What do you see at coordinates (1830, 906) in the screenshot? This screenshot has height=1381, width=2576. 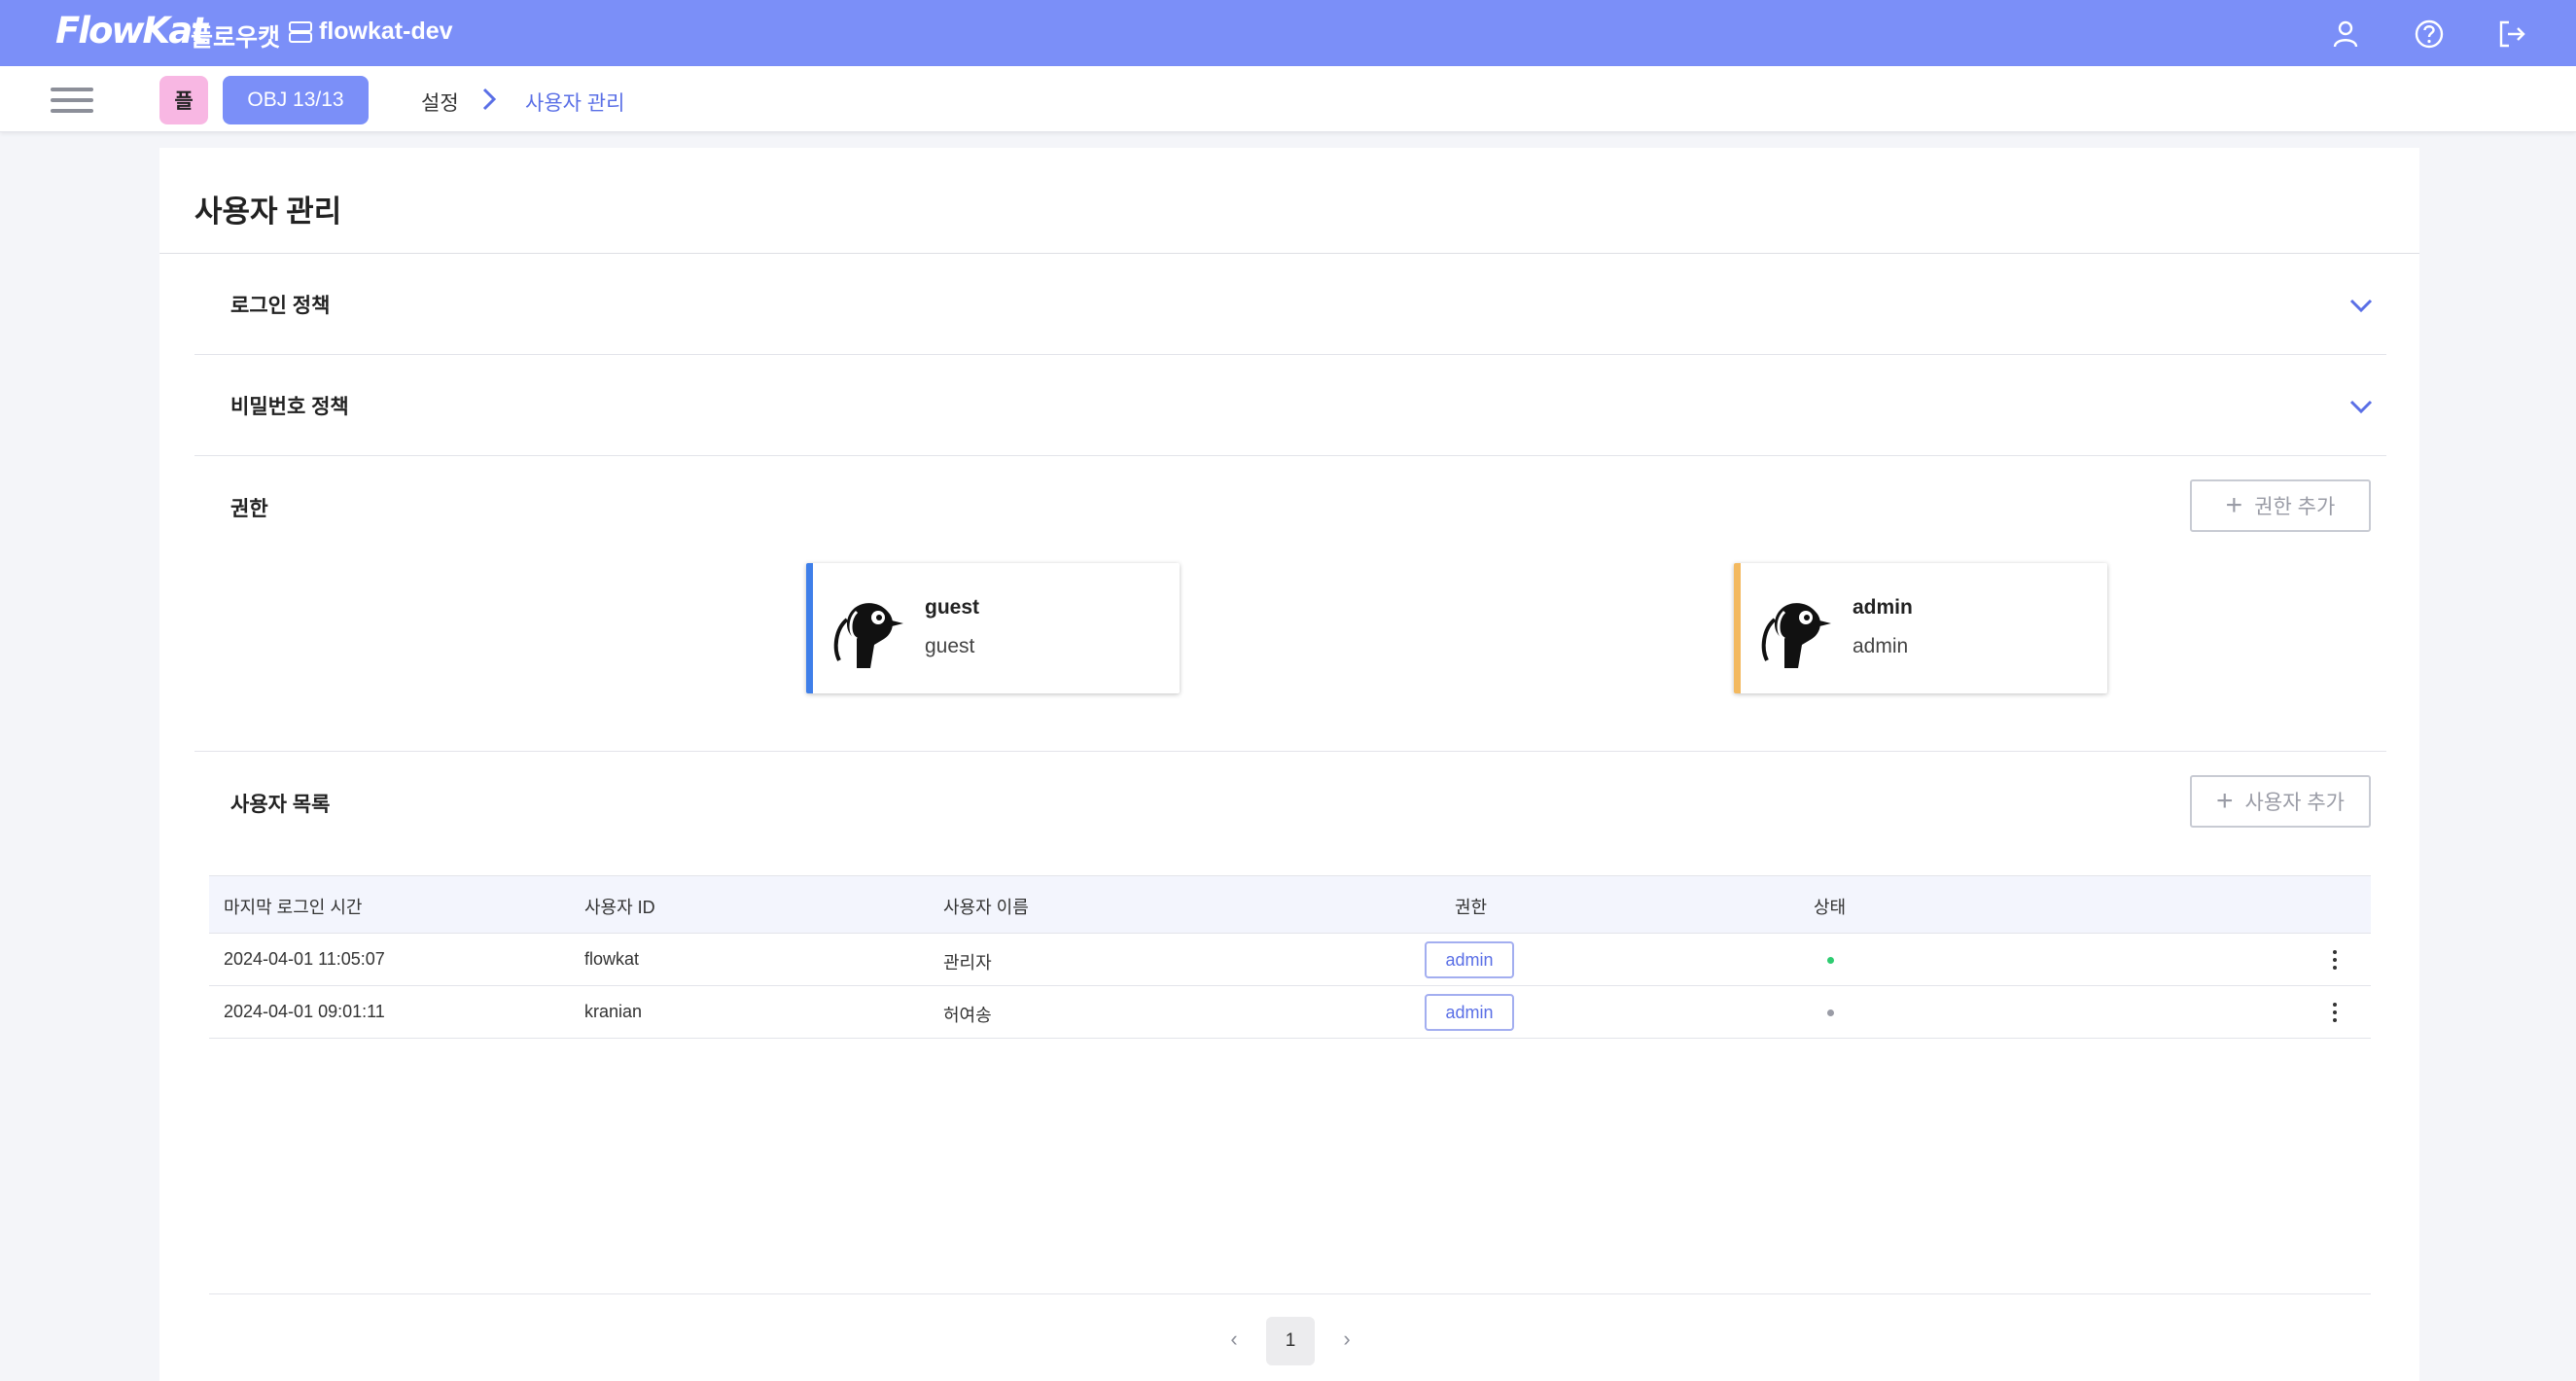 I see `column-header: 상태` at bounding box center [1830, 906].